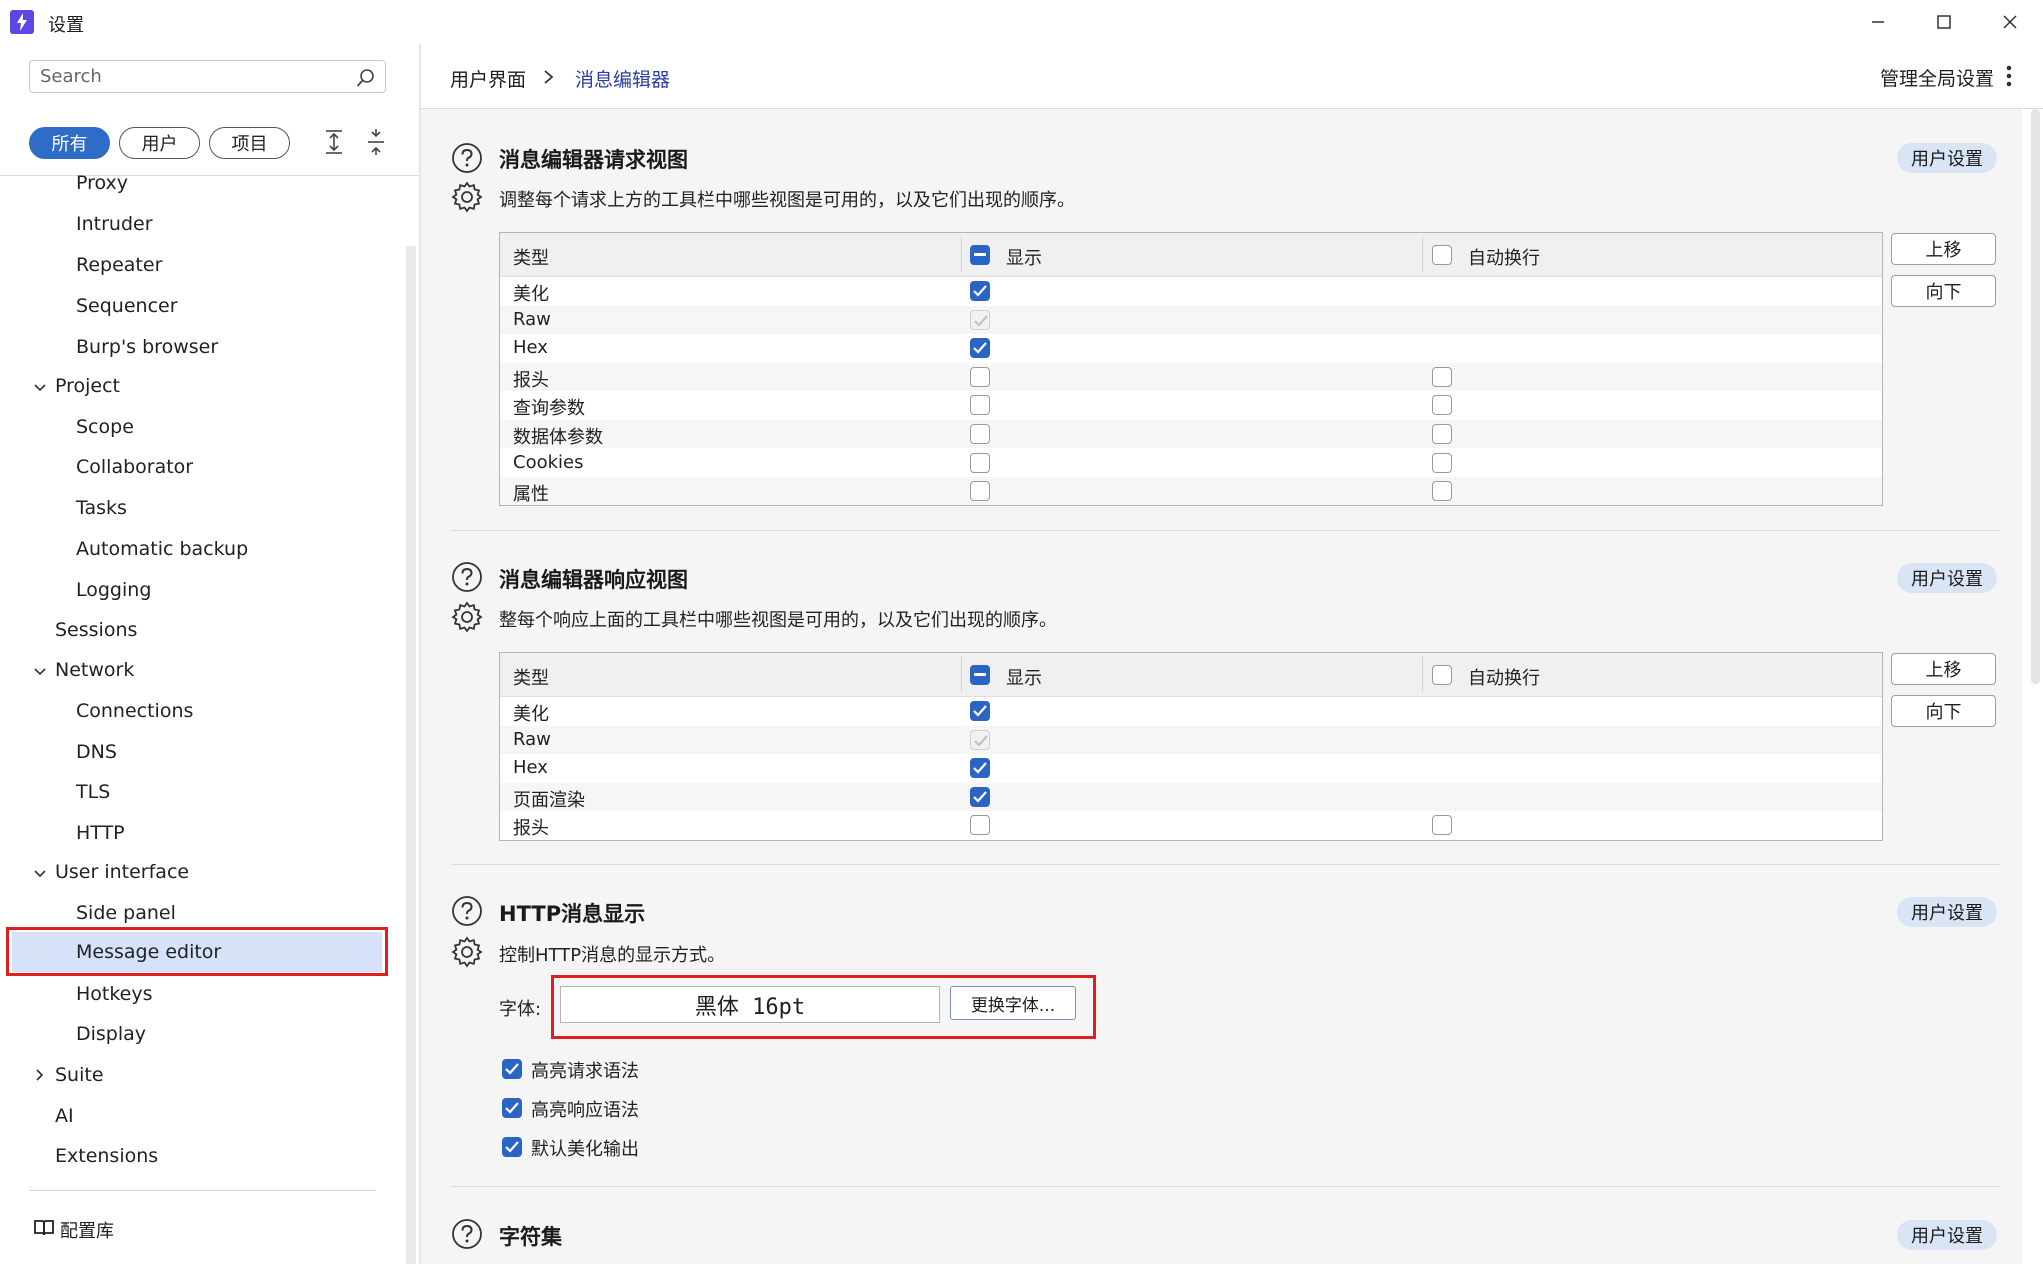  Describe the element at coordinates (114, 994) in the screenshot. I see `sidebar-item-hotkeys: Hotkeys` at that location.